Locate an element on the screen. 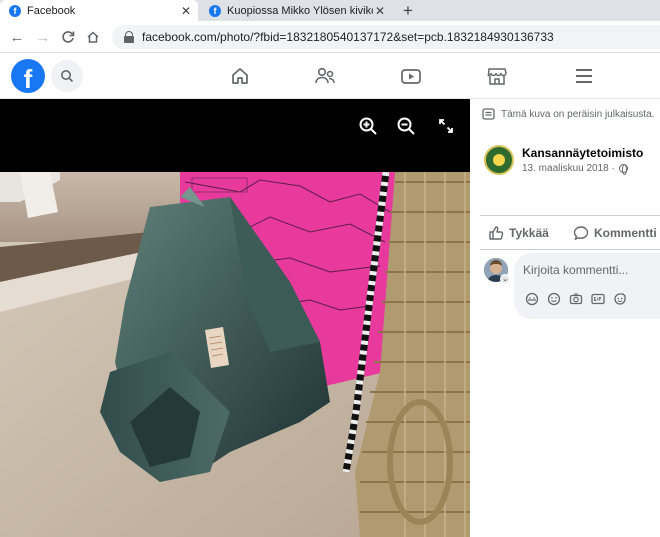 This screenshot has width=660, height=537. like-button: Tykkää is located at coordinates (518, 233).